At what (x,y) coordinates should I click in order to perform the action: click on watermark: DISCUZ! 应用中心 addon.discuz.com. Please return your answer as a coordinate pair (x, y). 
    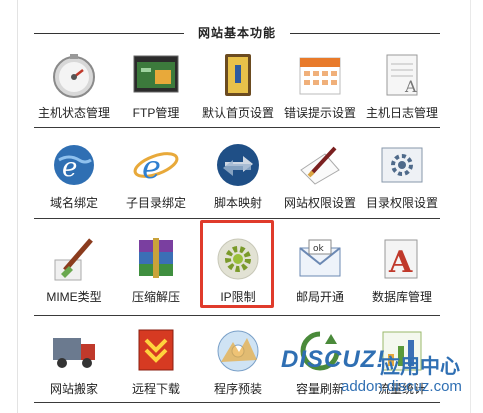
    Looking at the image, I should click on (360, 370).